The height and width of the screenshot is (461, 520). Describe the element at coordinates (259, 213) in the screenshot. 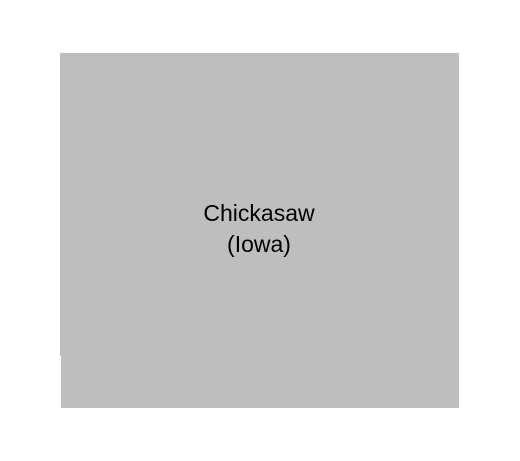

I see `county-name: Chickasaw` at that location.